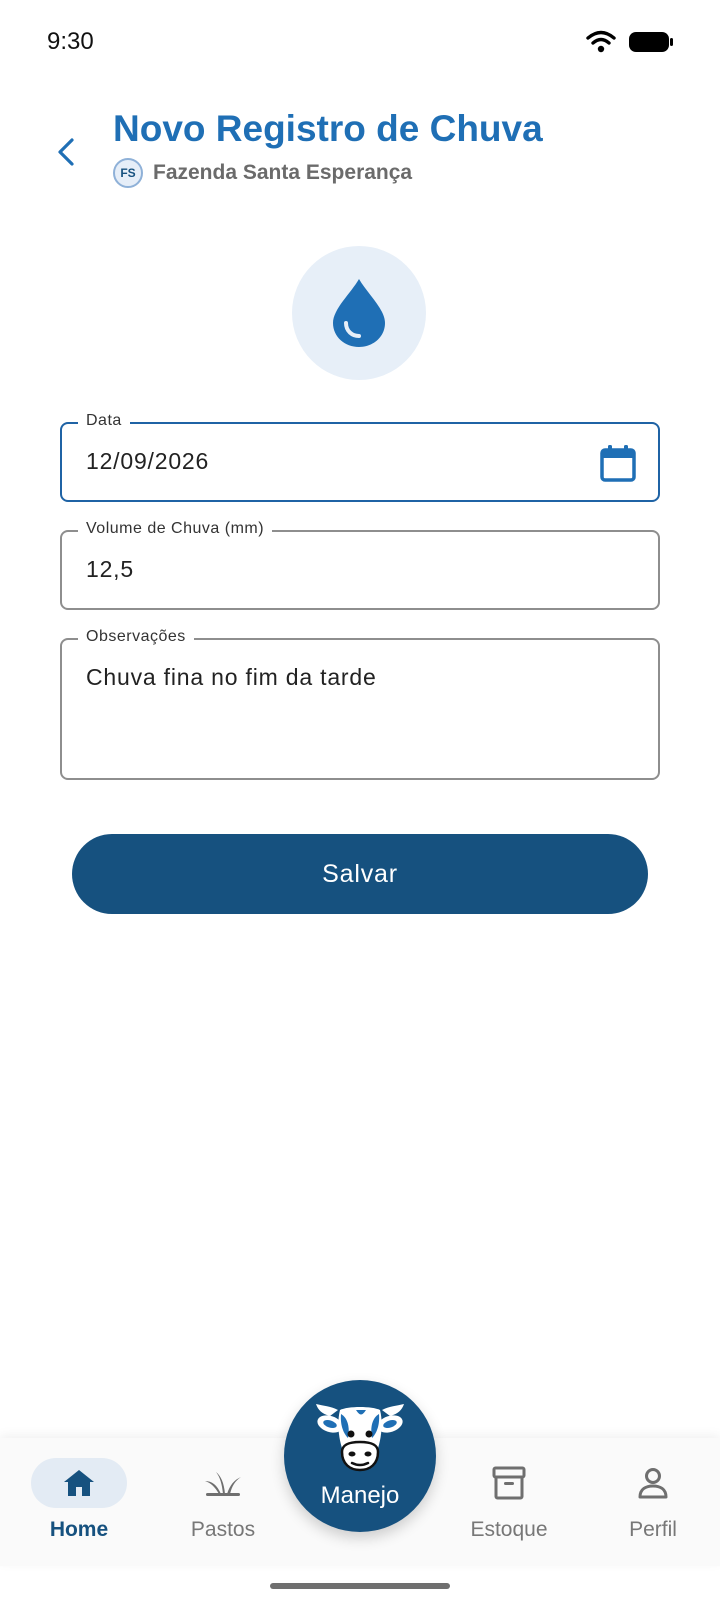 This screenshot has height=1606, width=720. What do you see at coordinates (360, 457) in the screenshot?
I see `date-field: Data 12/09/2026` at bounding box center [360, 457].